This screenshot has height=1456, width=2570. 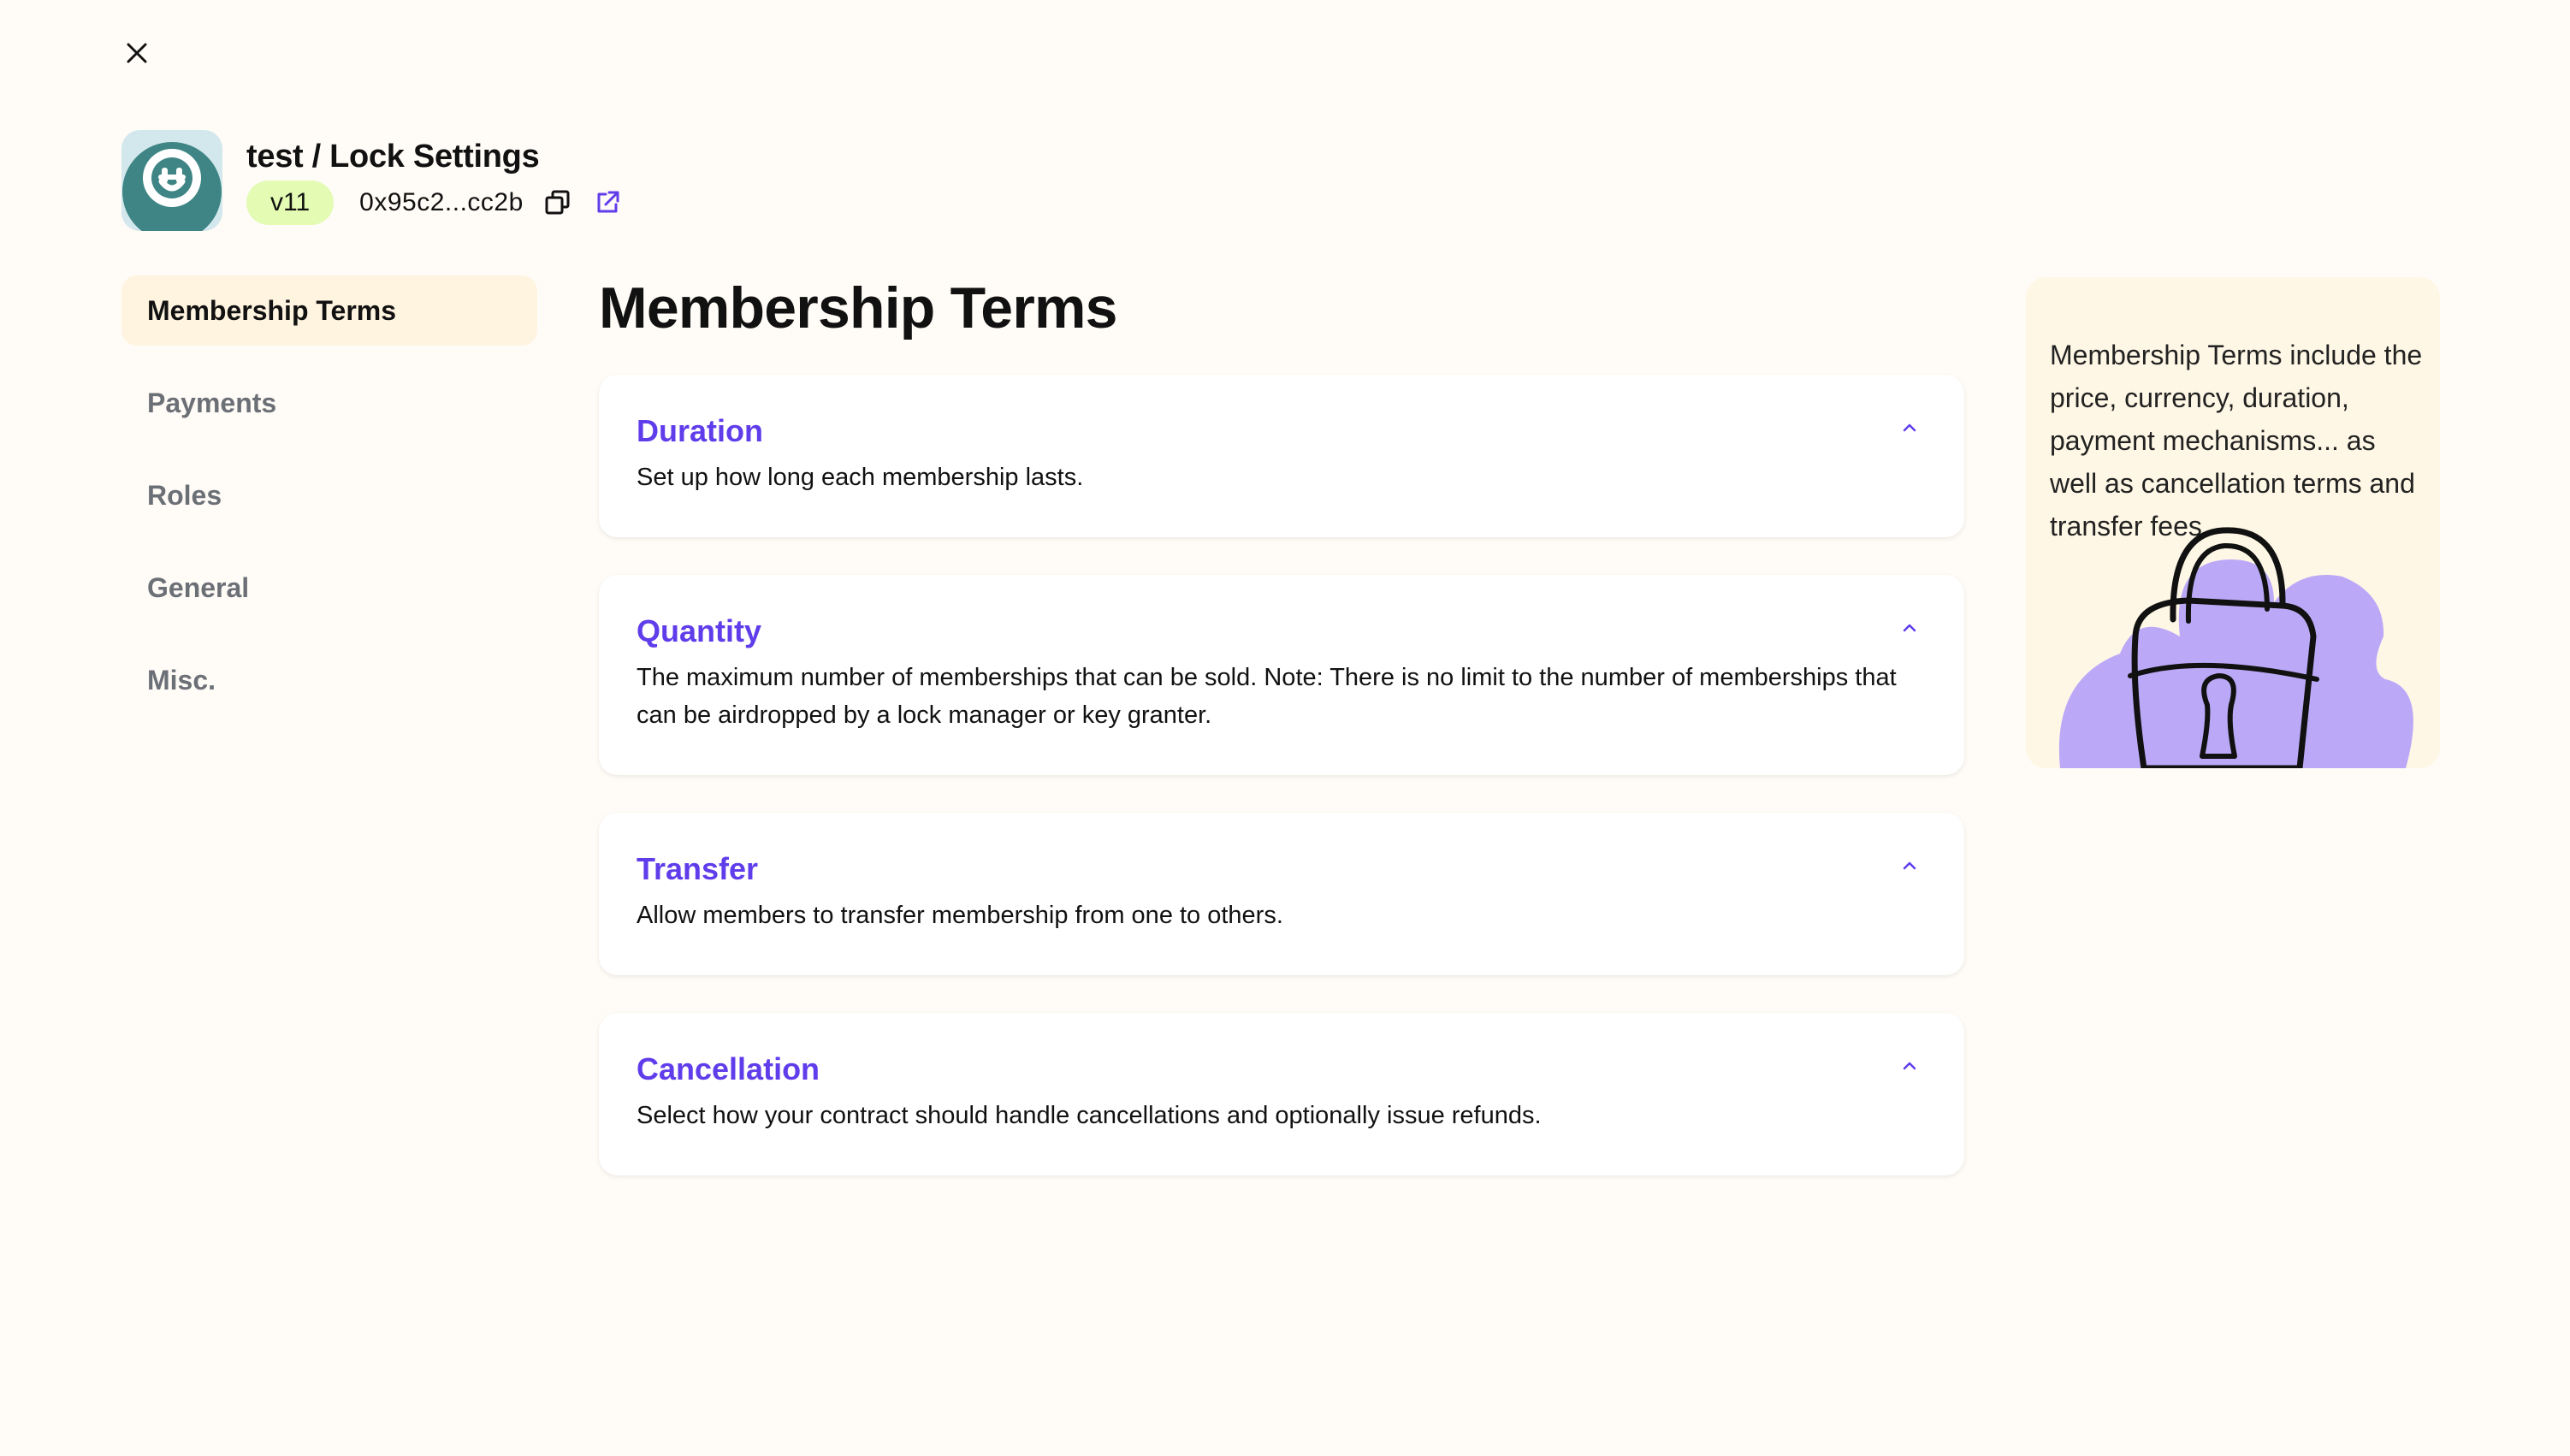 What do you see at coordinates (2235, 647) in the screenshot?
I see `padlock-illustration-icon` at bounding box center [2235, 647].